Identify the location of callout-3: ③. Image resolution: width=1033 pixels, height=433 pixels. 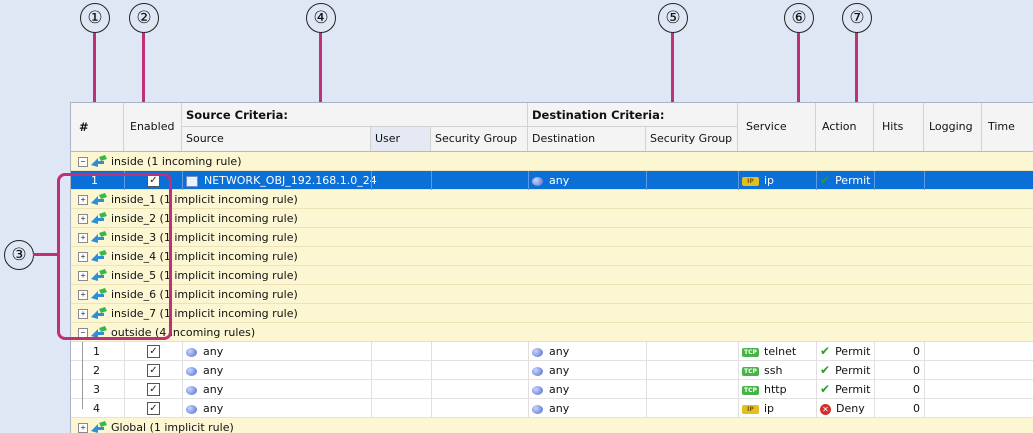
(19, 255).